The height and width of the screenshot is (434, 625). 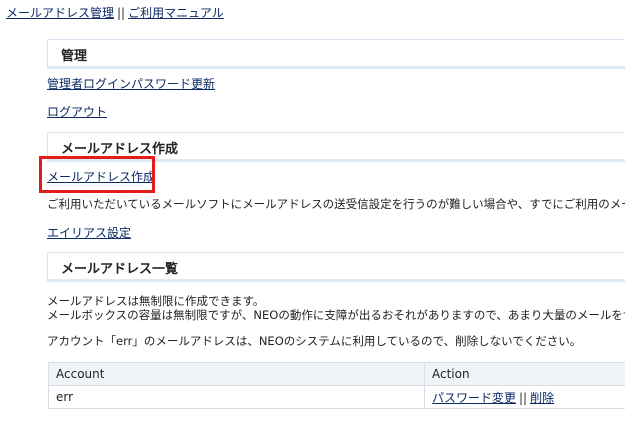 I want to click on highlight-box, so click(x=97, y=174).